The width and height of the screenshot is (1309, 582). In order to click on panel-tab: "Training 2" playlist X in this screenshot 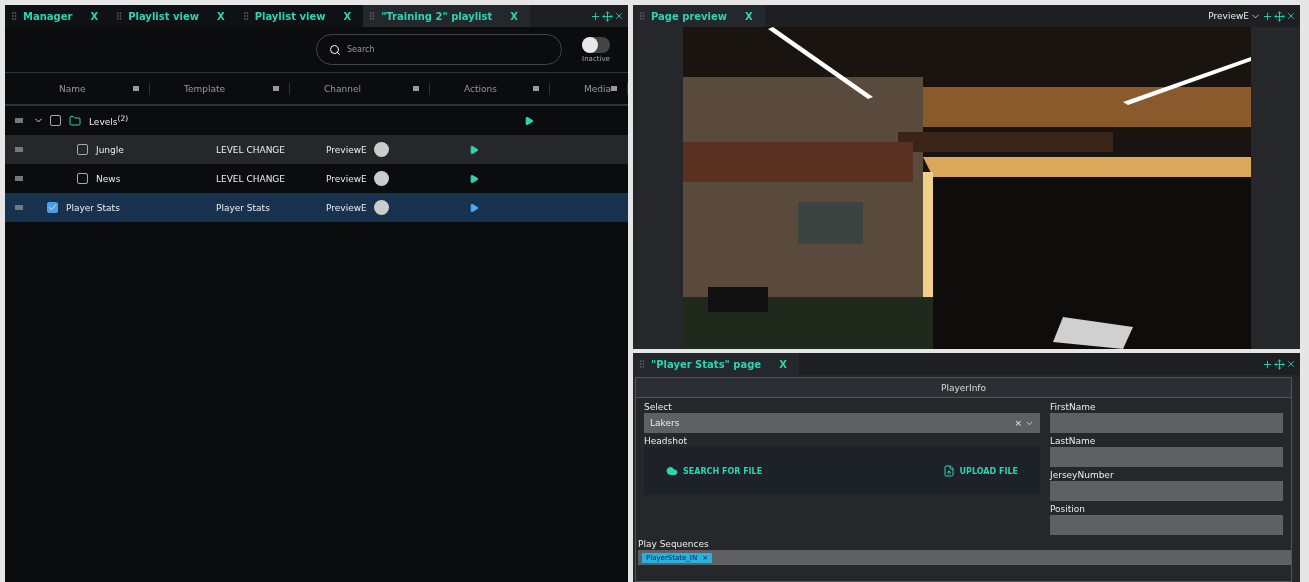, I will do `click(446, 16)`.